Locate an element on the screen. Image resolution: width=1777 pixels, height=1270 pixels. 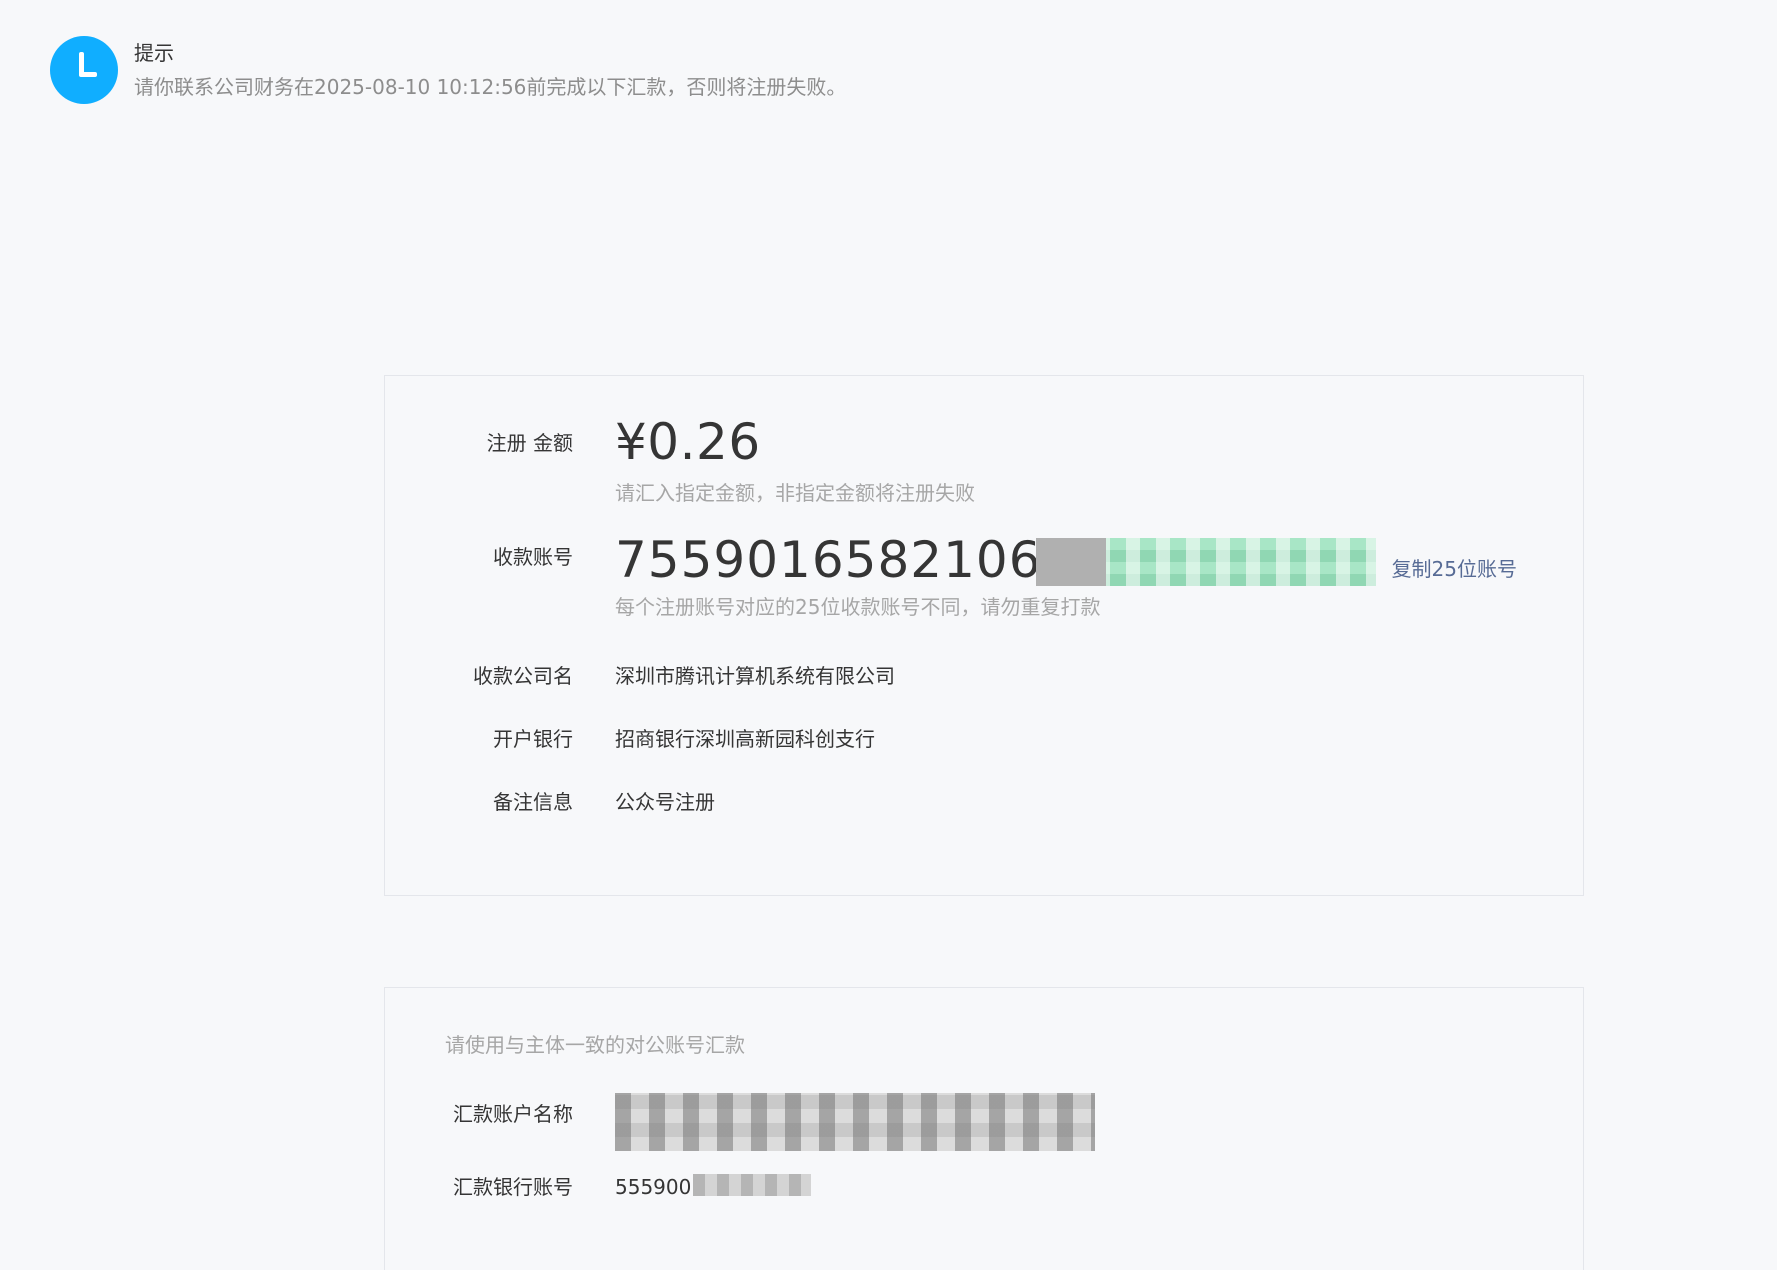
remitter-tip: 请使用与主体一致的对公账号汇款 is located at coordinates (595, 1045).